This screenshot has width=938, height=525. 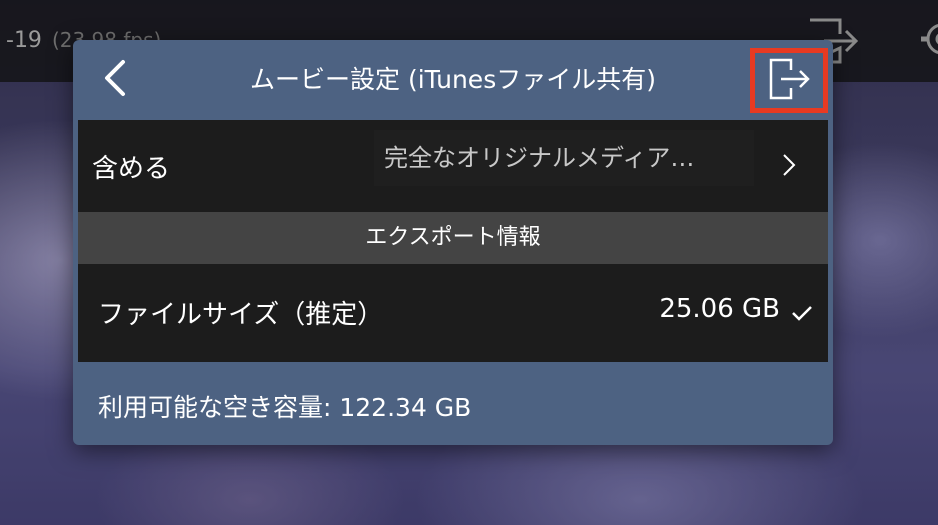 What do you see at coordinates (453, 313) in the screenshot?
I see `file-size-row: ファイルサイズ（推定） 25.06 GB` at bounding box center [453, 313].